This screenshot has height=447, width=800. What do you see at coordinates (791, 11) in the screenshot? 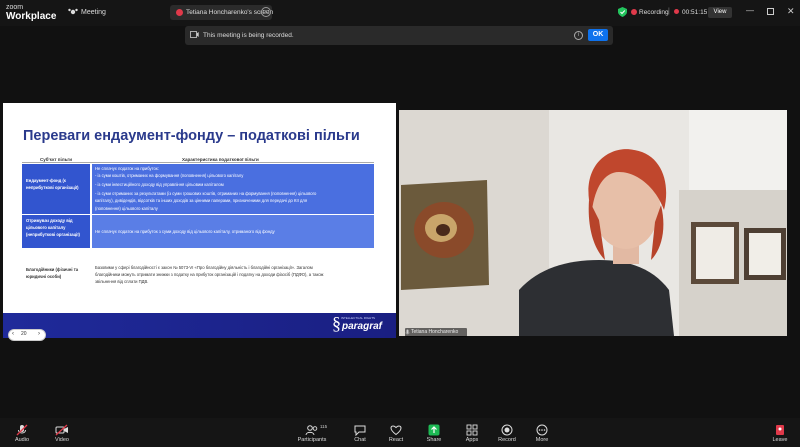
I see `close-icon: ✕` at bounding box center [791, 11].